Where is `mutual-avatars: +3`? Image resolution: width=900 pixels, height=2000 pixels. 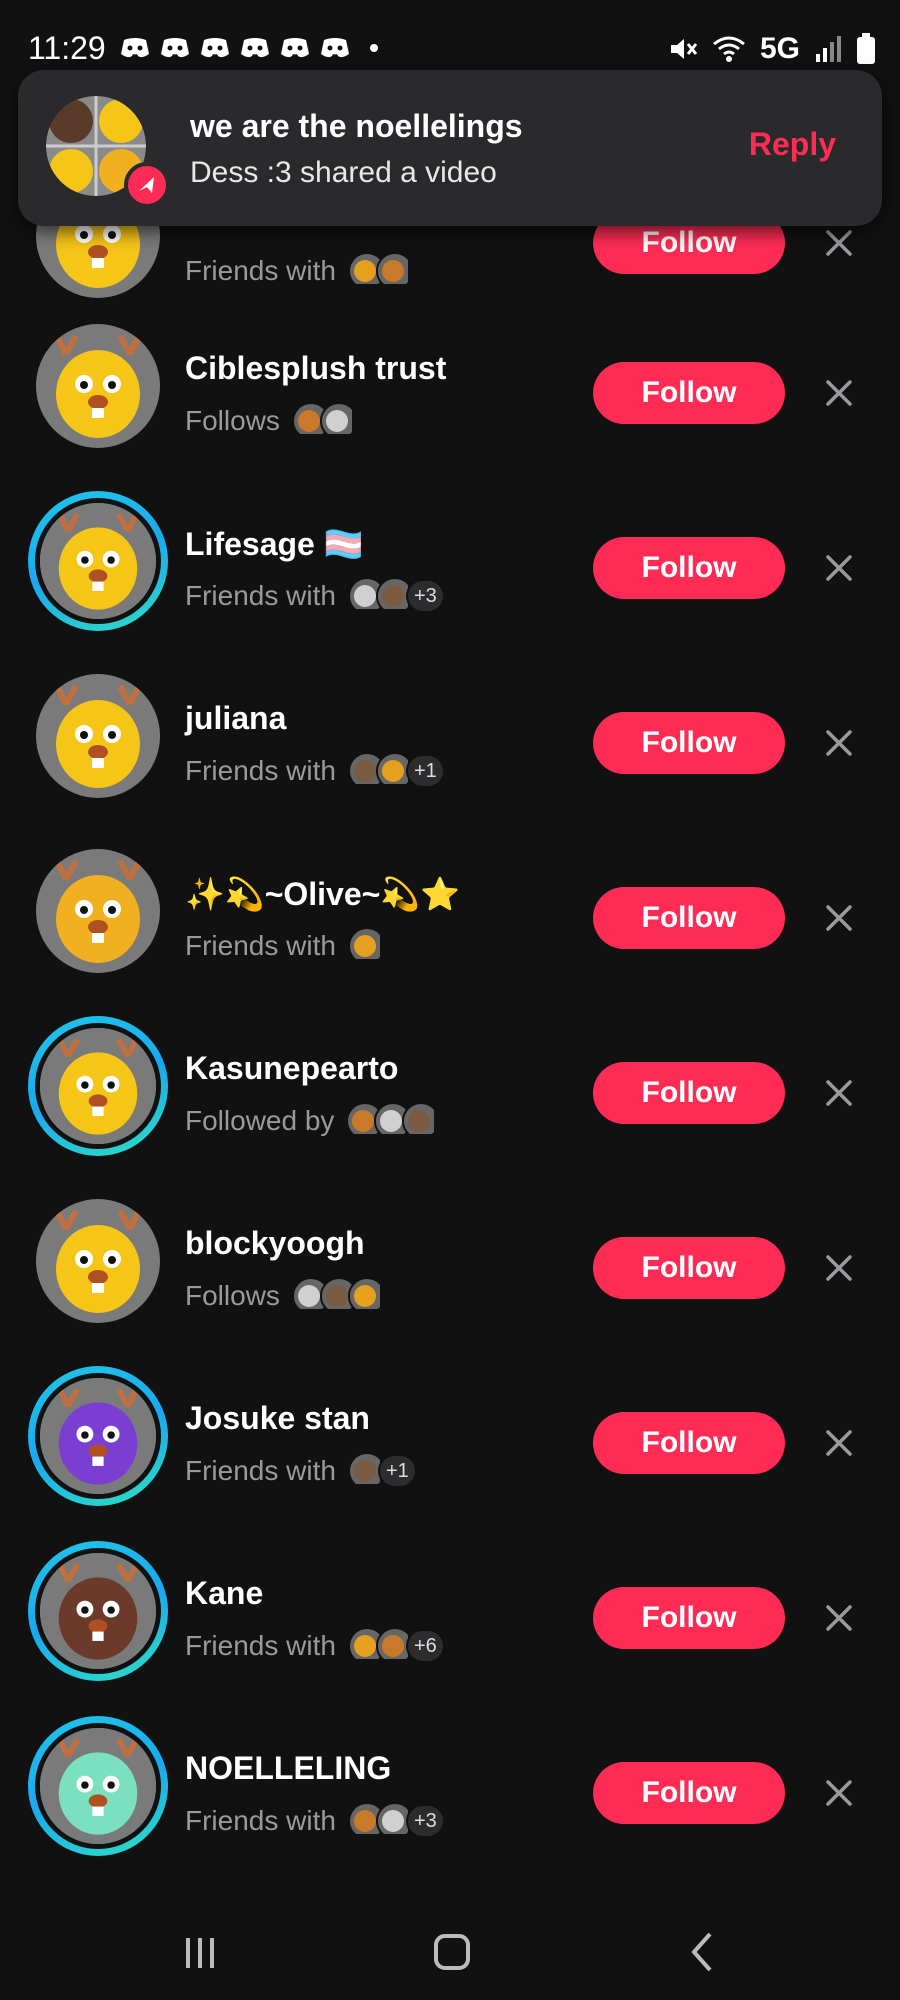 mutual-avatars: +3 is located at coordinates (396, 596).